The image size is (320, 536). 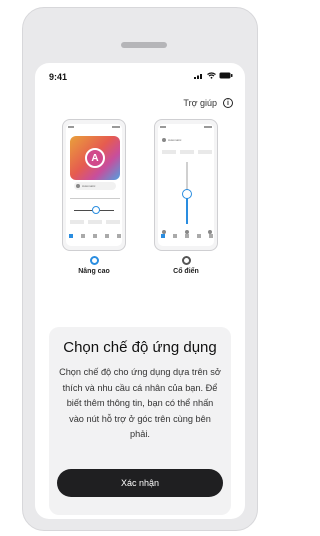 I want to click on advanced-mode-preview: A Automatic, so click(x=94, y=185).